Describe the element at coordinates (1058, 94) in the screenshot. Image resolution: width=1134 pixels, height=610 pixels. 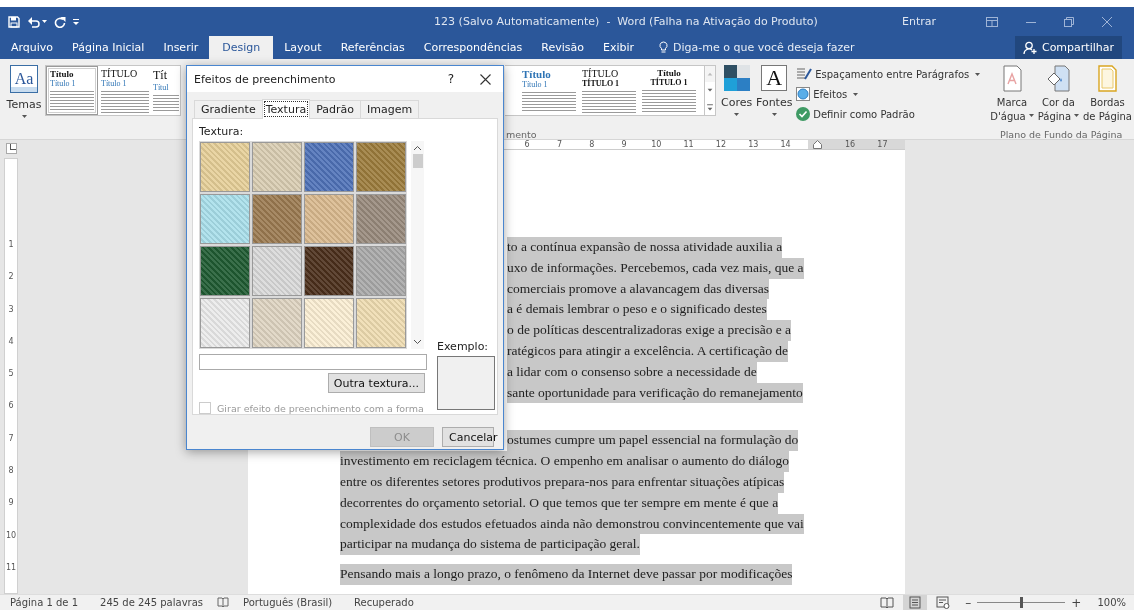
I see `page-background-button: Cor da Página` at that location.